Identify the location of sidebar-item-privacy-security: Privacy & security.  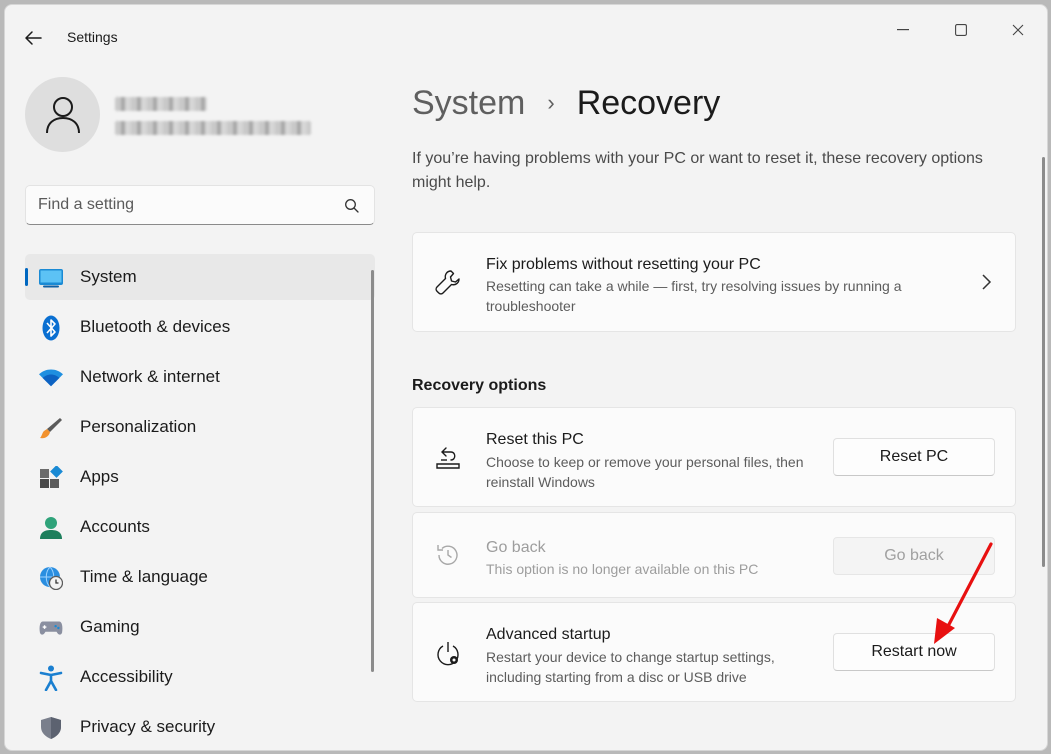
(200, 727).